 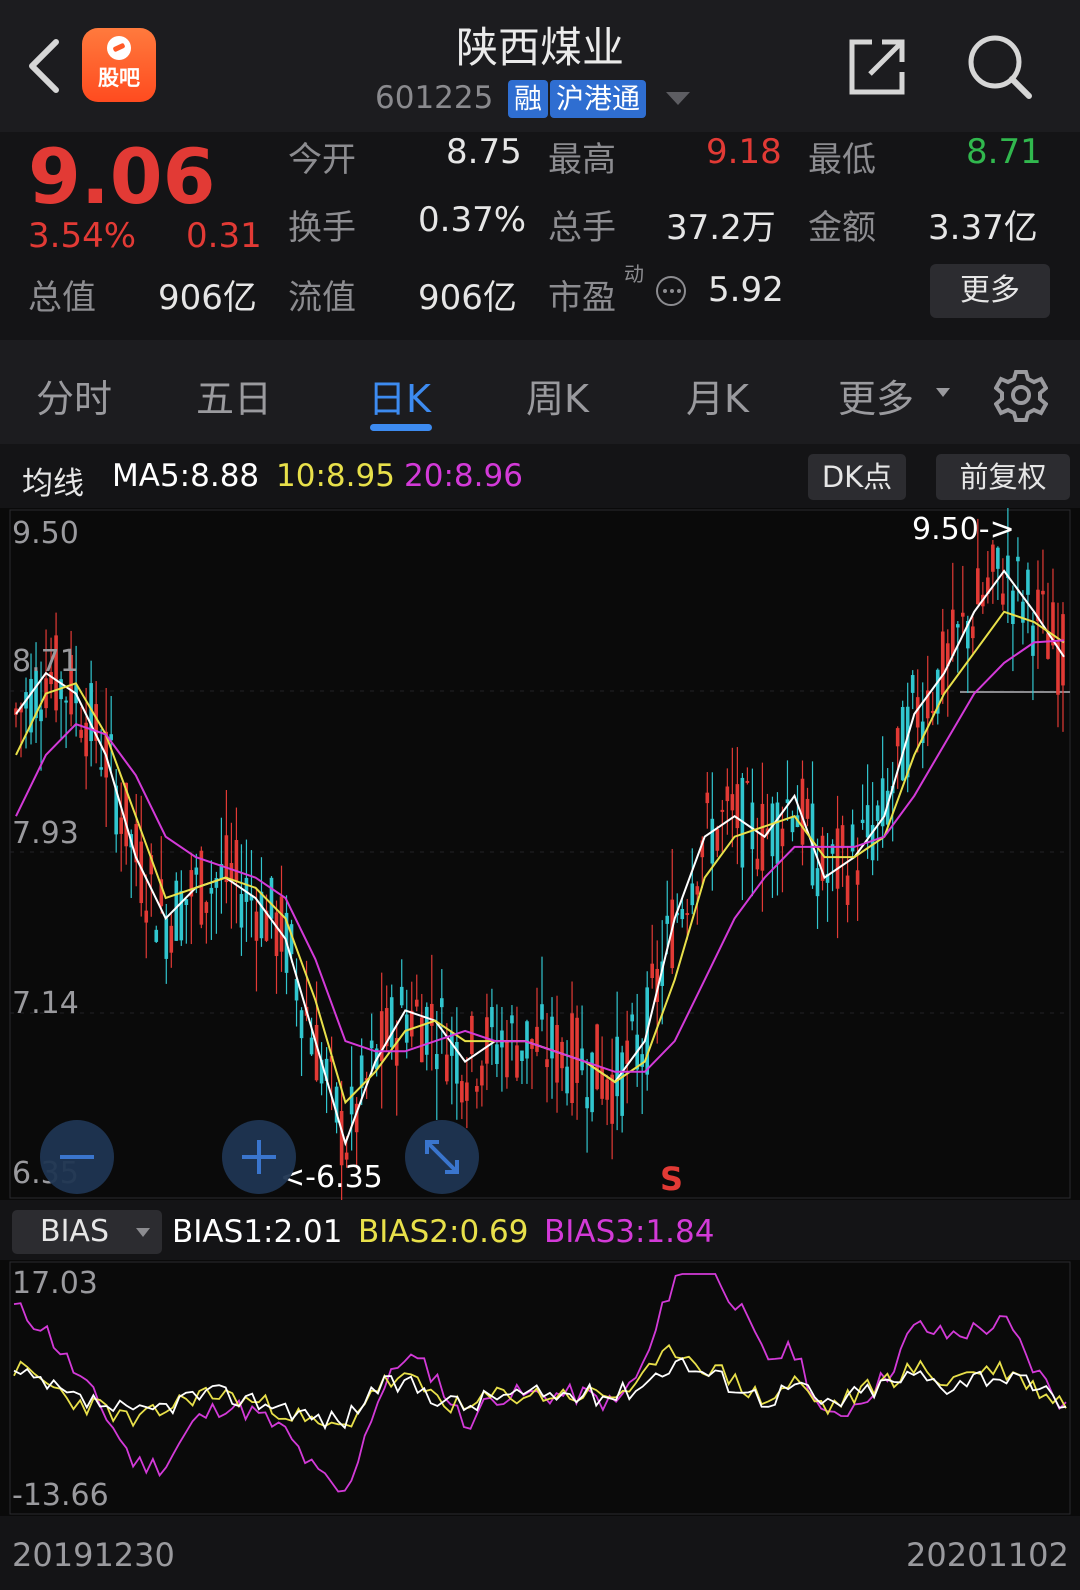 I want to click on y-tick: 9.50, so click(x=45, y=533).